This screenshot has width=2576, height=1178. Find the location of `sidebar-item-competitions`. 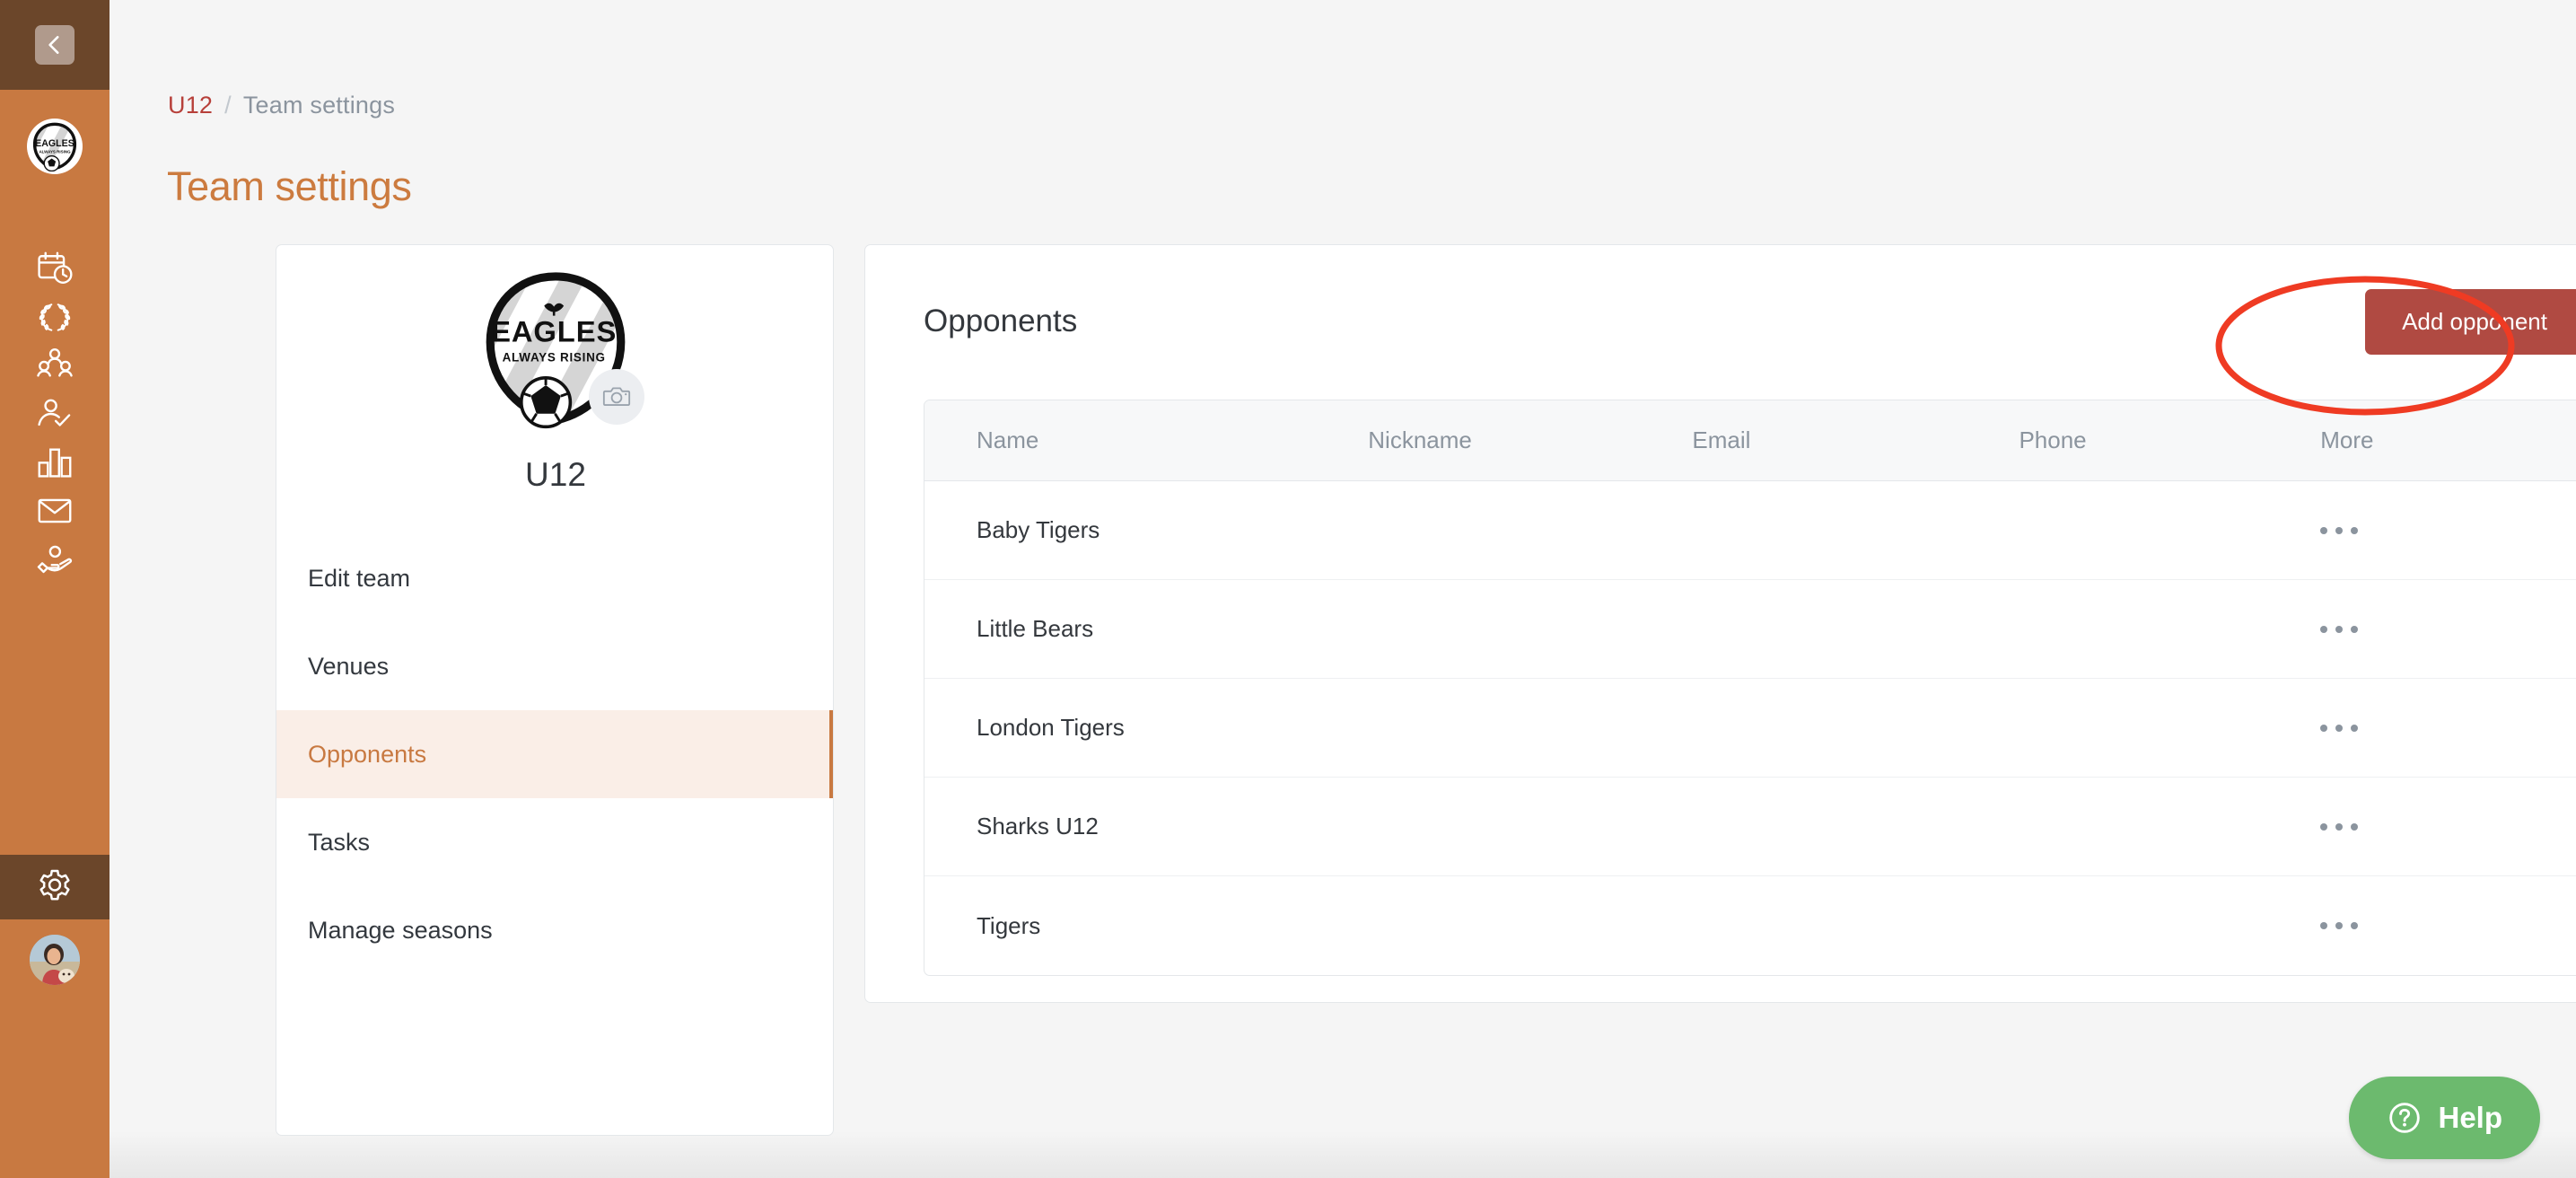

sidebar-item-competitions is located at coordinates (55, 317).